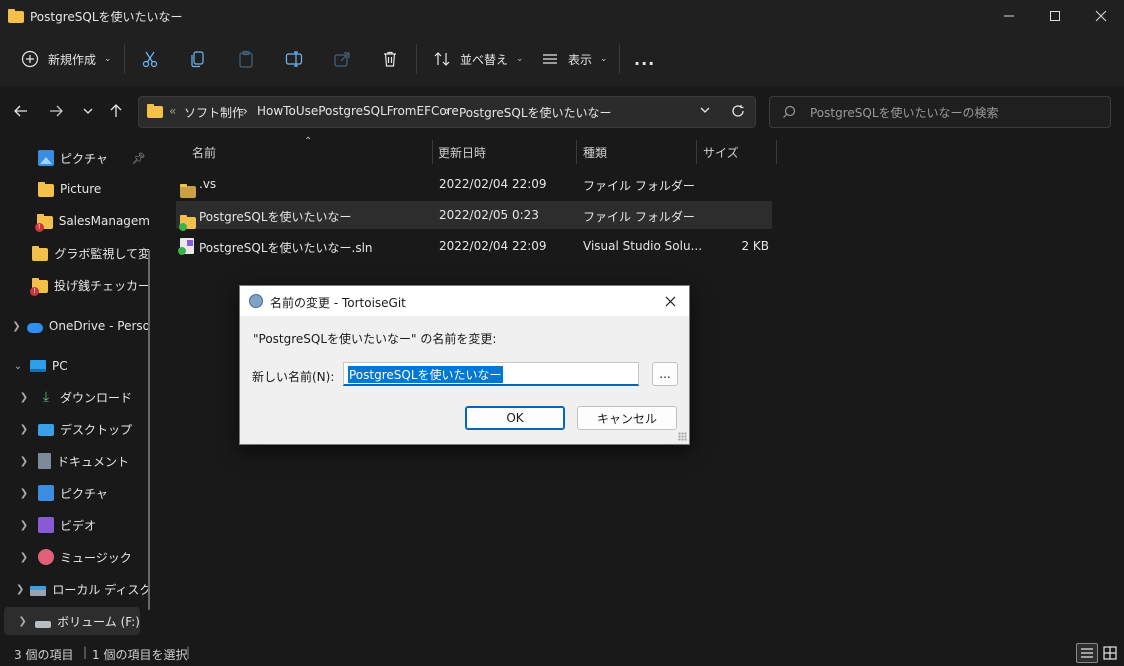 The image size is (1124, 666). I want to click on view-button: 表示 ⌄, so click(574, 59).